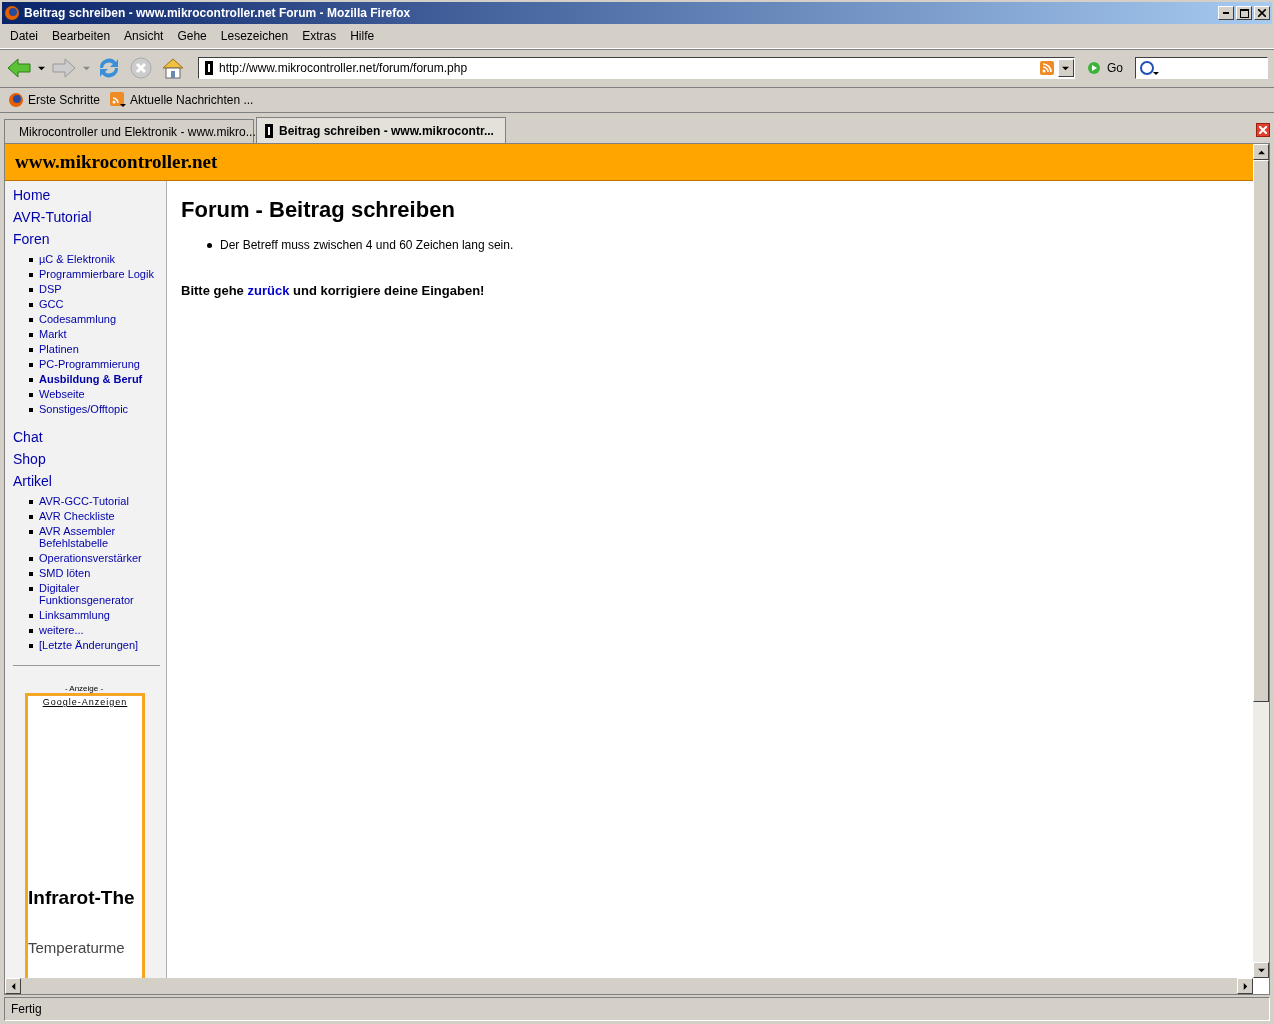 Image resolution: width=1274 pixels, height=1024 pixels. What do you see at coordinates (89, 437) in the screenshot?
I see `nav-link: Chat` at bounding box center [89, 437].